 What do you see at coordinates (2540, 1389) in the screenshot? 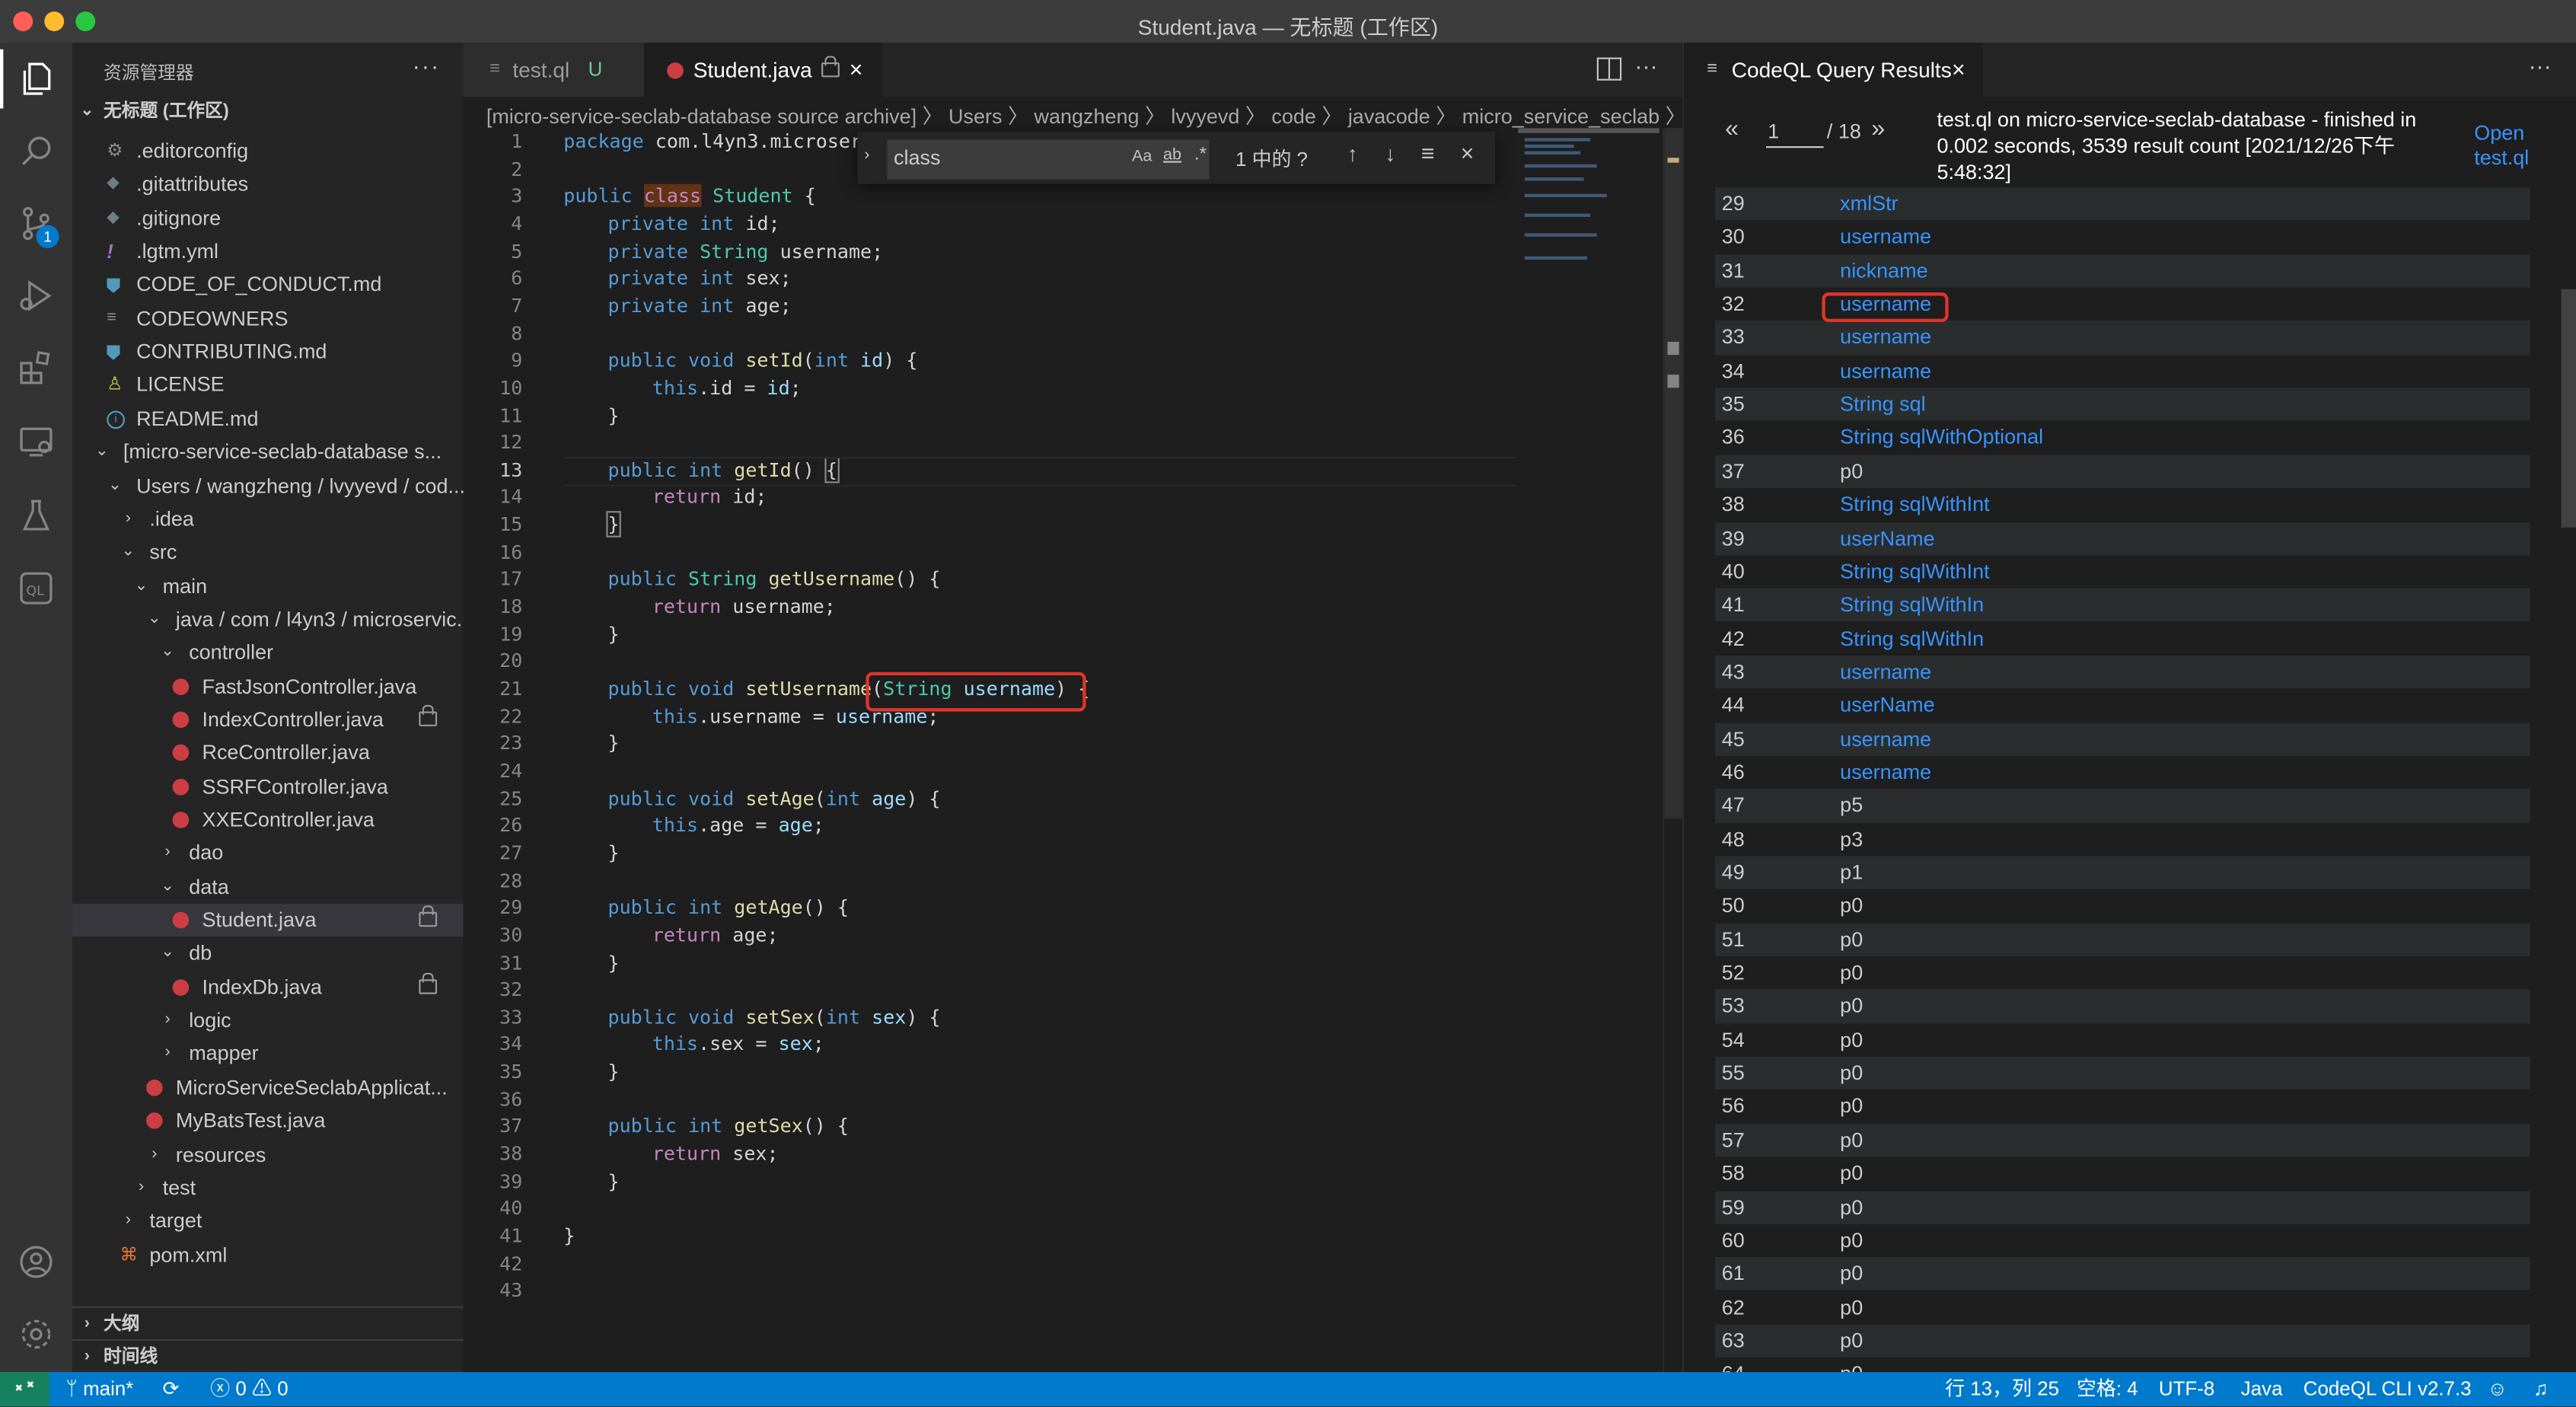
I see `notifications-bell-icon: ♫` at bounding box center [2540, 1389].